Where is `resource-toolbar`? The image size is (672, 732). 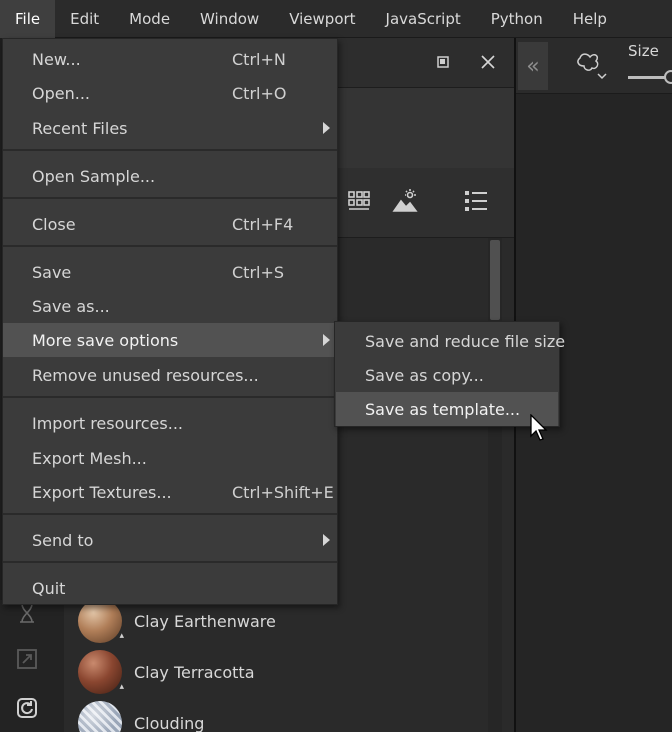
resource-toolbar is located at coordinates (426, 203).